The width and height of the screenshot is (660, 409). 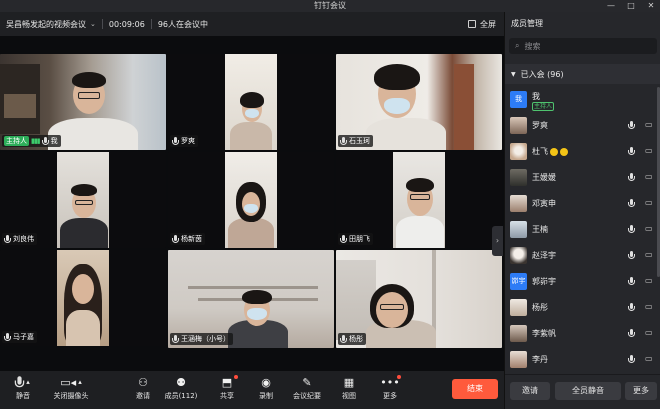 I want to click on minimize-icon: —, so click(x=611, y=6).